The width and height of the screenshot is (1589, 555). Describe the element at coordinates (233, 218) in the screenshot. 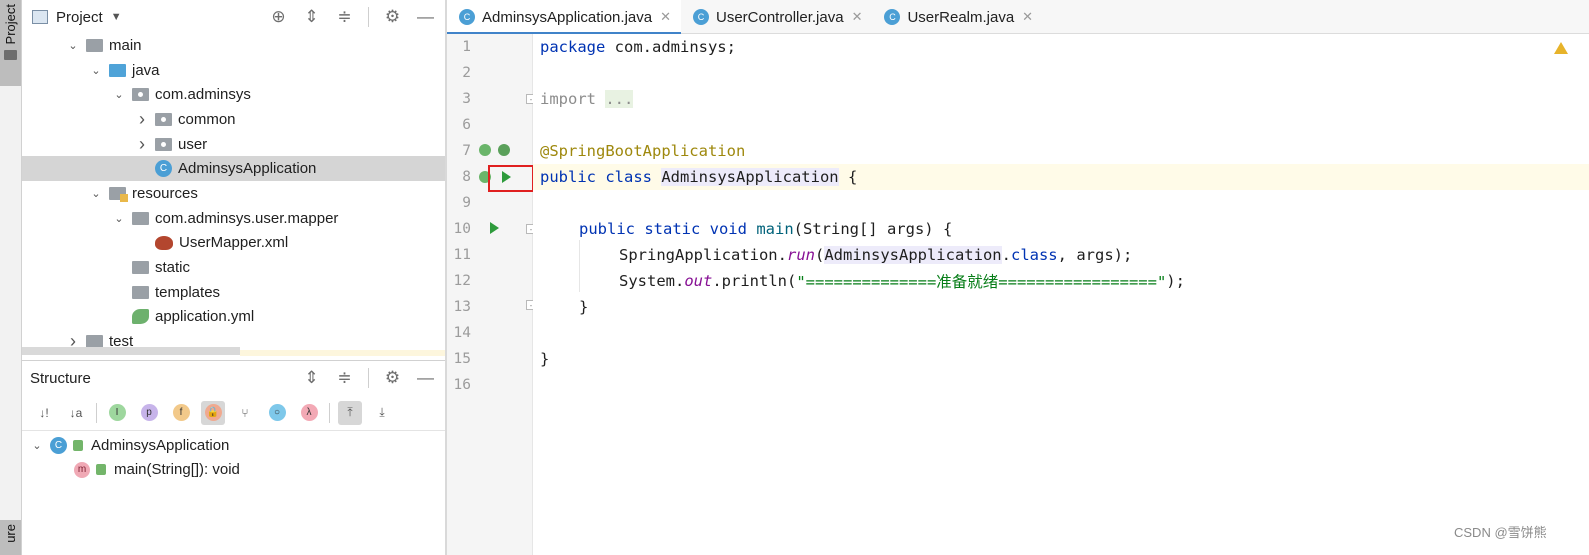

I see `tree-item: ⌄ com.adminsys.user.mapper` at that location.